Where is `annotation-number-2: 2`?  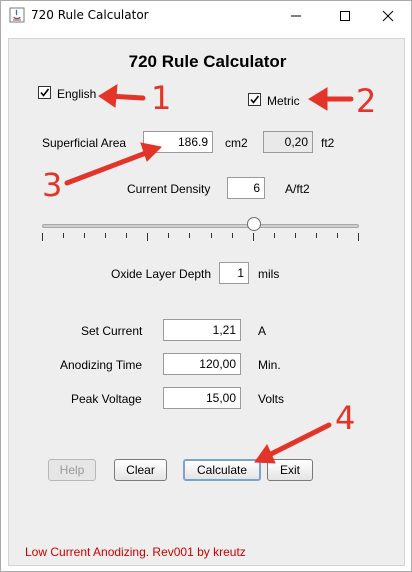
annotation-number-2: 2 is located at coordinates (366, 101).